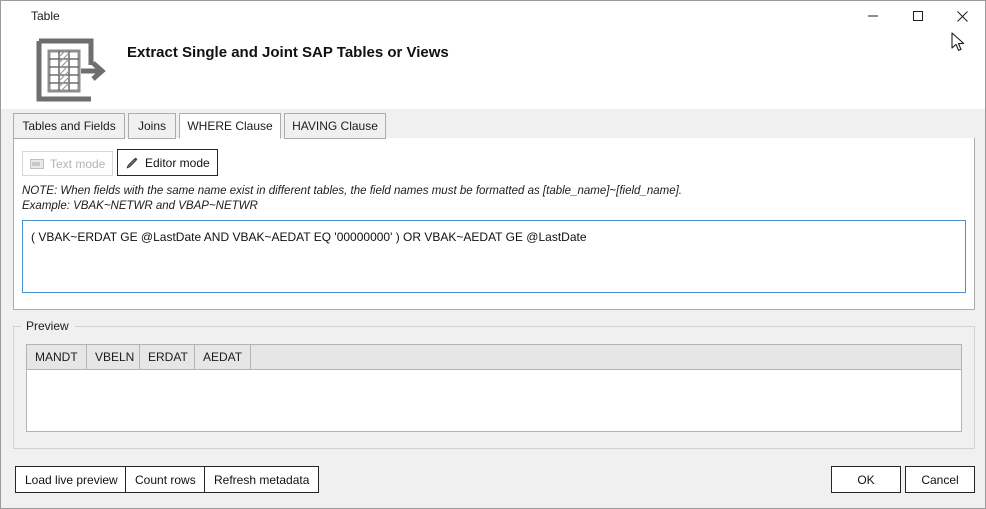 This screenshot has width=986, height=509. I want to click on load-live-preview-button: Load live preview, so click(71, 479).